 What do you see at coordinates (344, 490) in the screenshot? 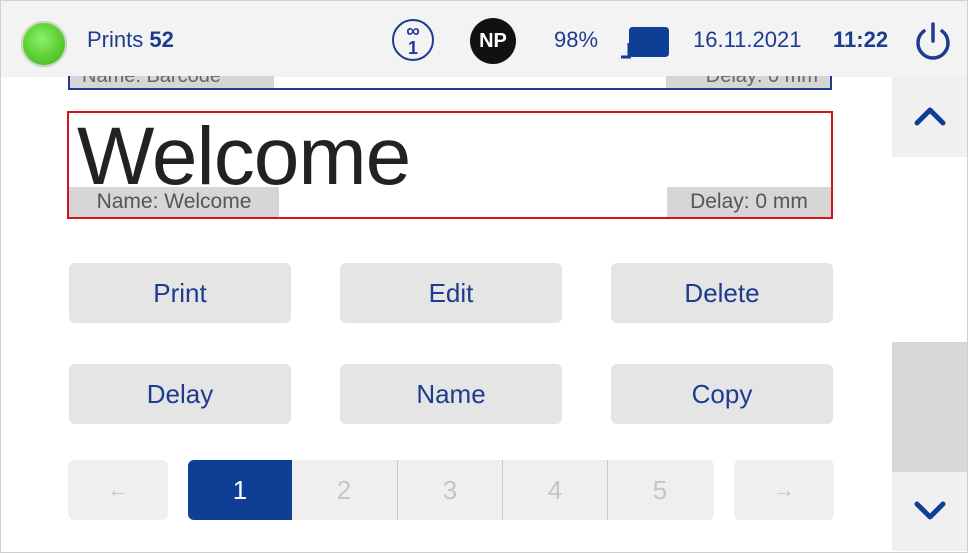
I see `page-2: 2` at bounding box center [344, 490].